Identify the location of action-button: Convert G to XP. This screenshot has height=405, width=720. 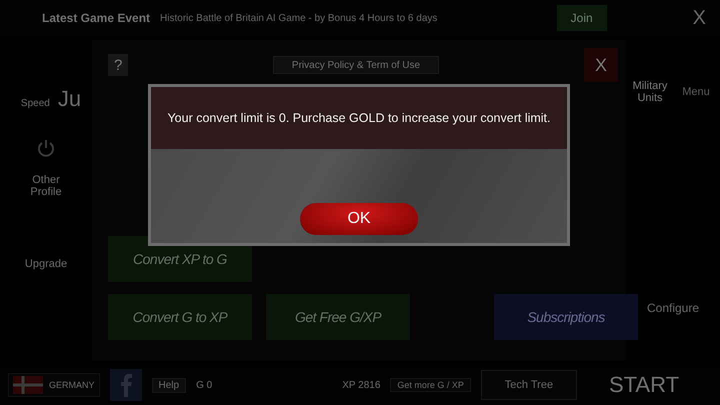
(180, 317).